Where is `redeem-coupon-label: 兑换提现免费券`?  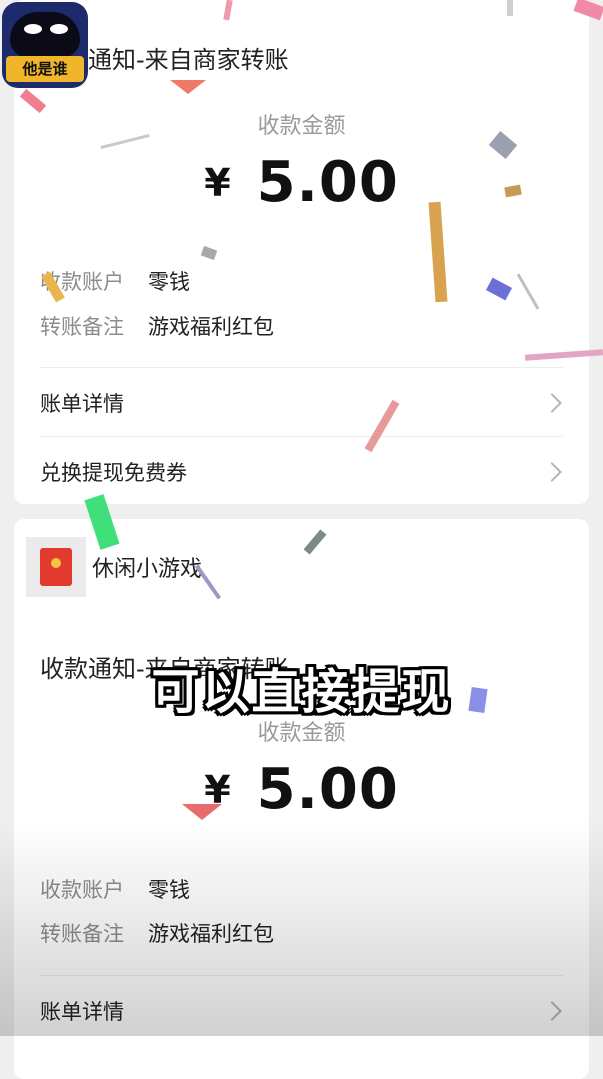
redeem-coupon-label: 兑换提现免费券 is located at coordinates (113, 473).